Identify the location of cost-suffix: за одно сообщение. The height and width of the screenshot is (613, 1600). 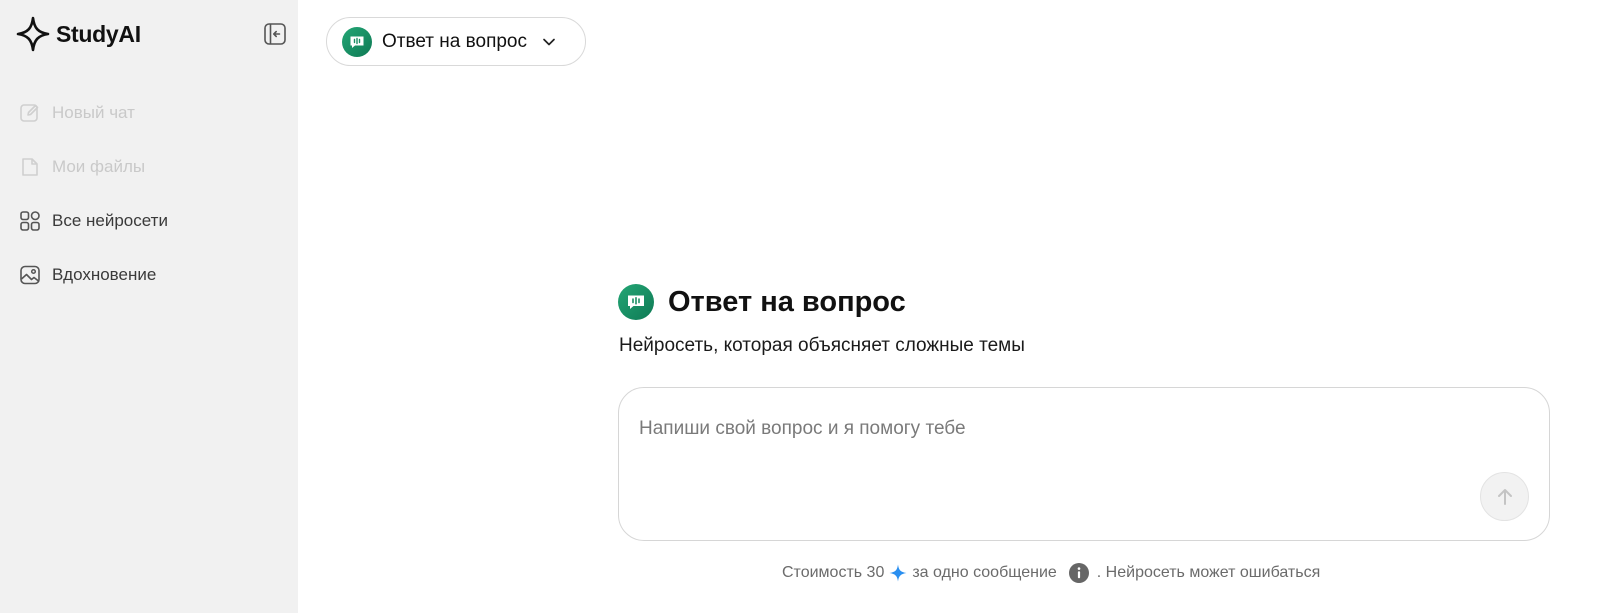
(984, 572).